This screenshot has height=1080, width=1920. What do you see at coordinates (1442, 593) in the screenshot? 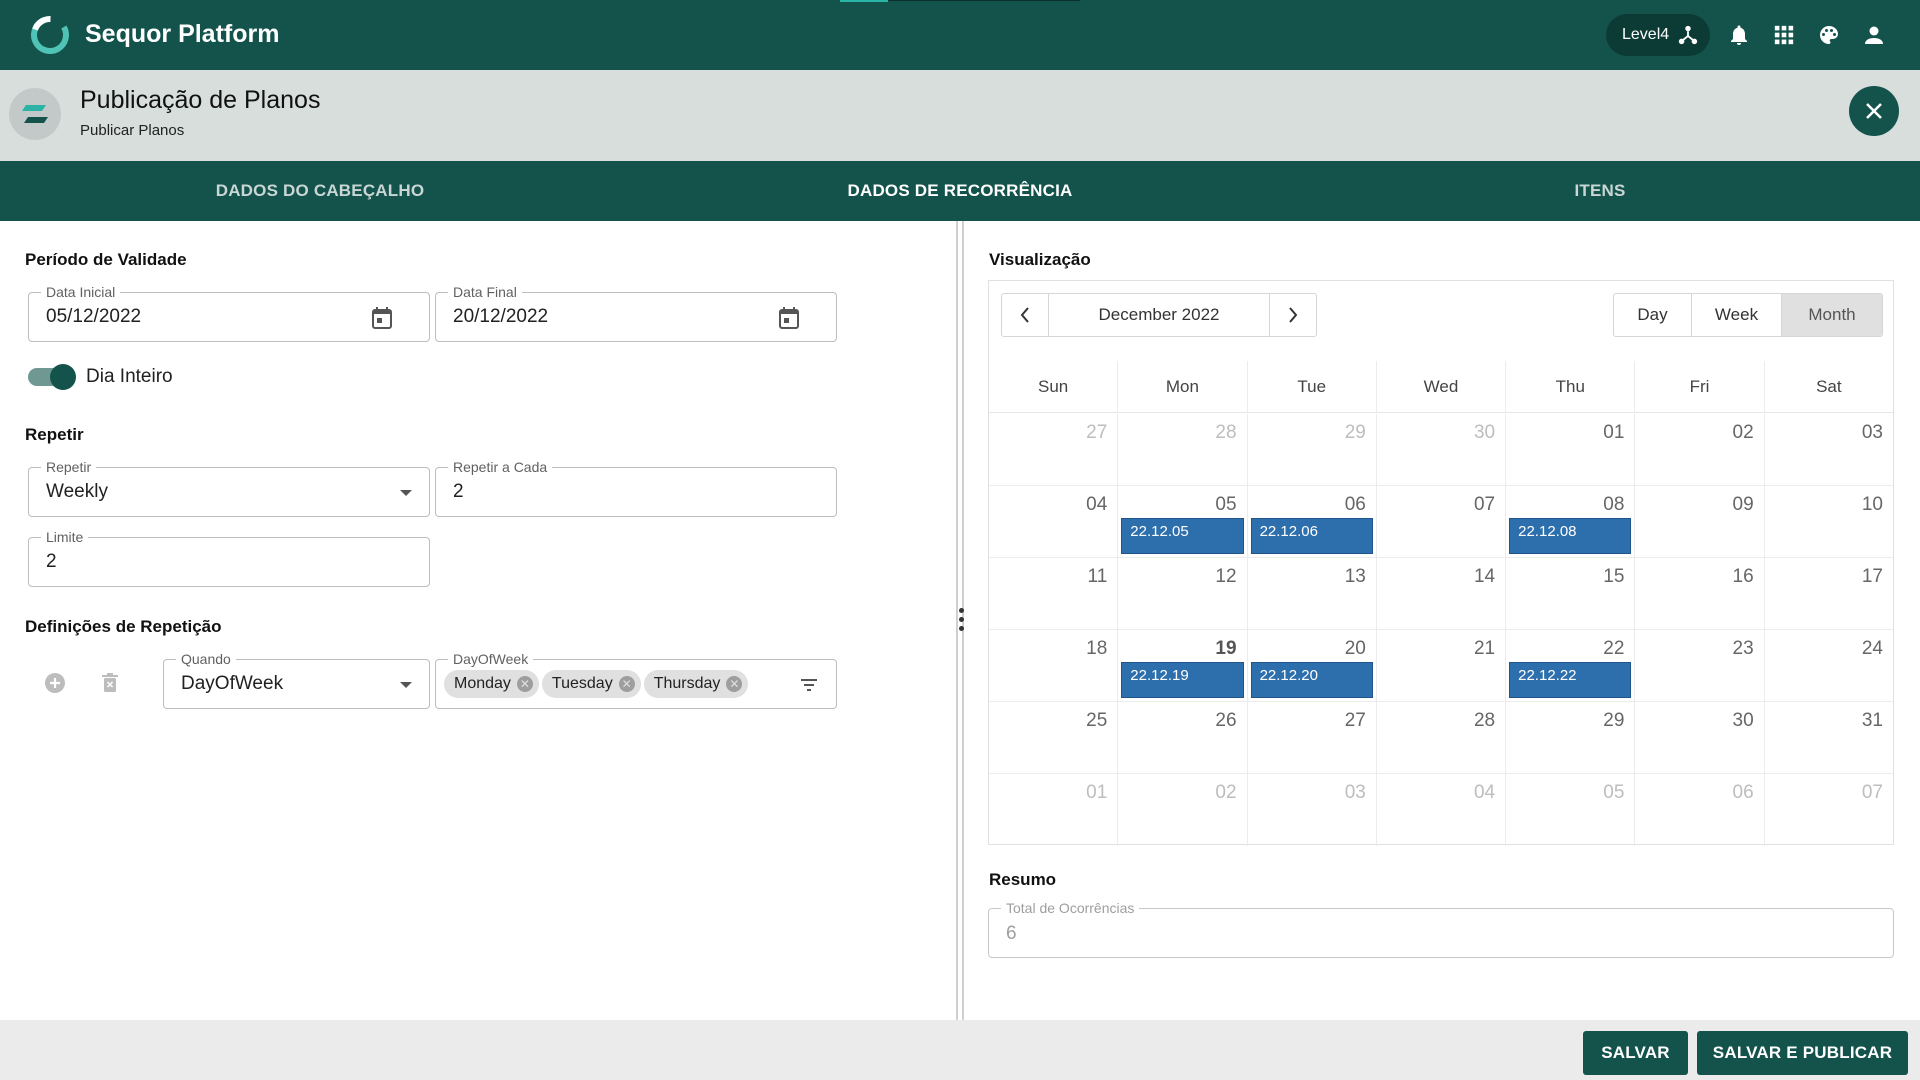
I see `calendar-day-cell: 14` at bounding box center [1442, 593].